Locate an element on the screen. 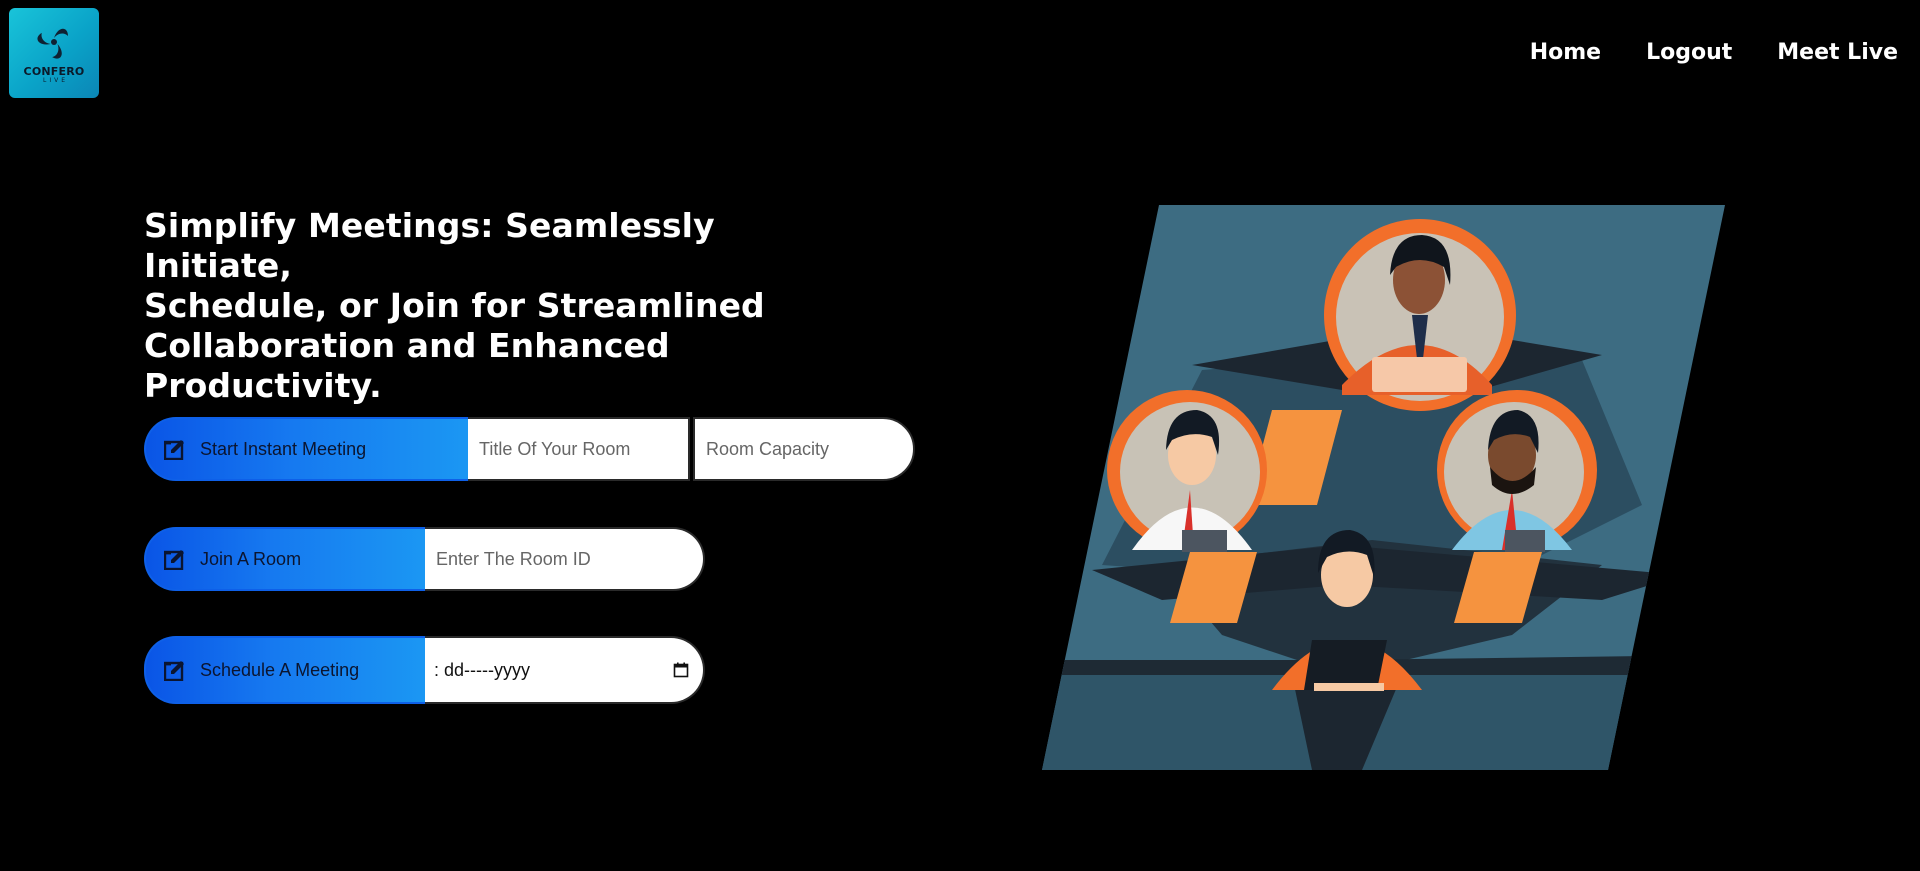 Image resolution: width=1920 pixels, height=871 pixels. room-title-input is located at coordinates (582, 449).